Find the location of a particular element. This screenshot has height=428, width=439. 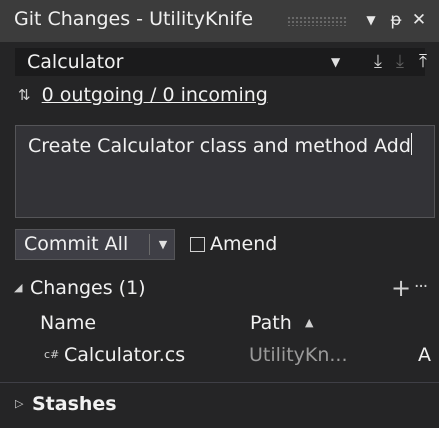

amend-checkbox: Amend is located at coordinates (233, 244).